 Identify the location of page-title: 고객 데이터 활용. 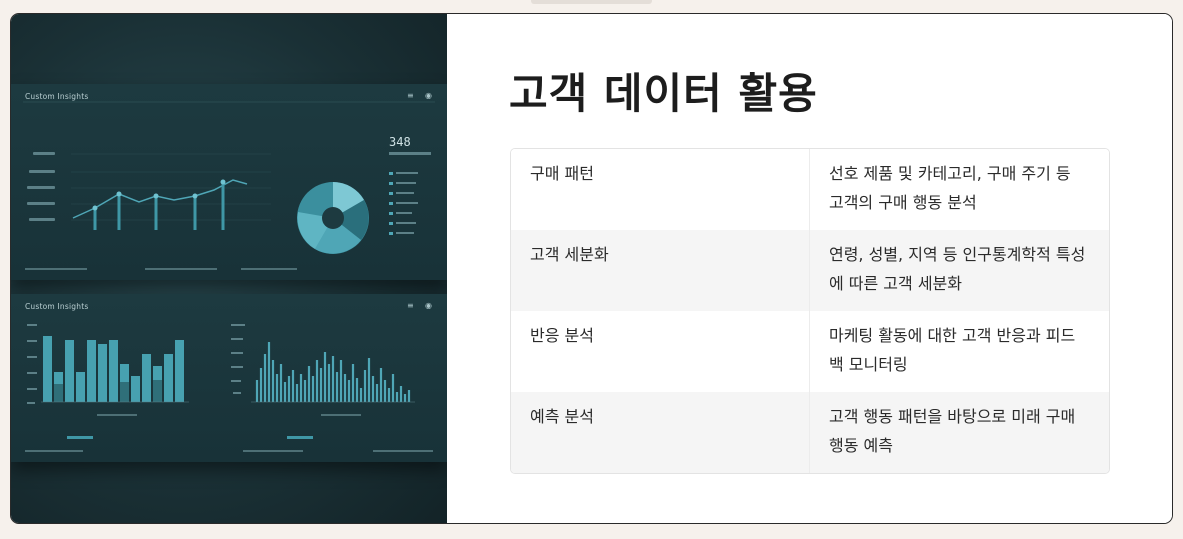
(663, 93).